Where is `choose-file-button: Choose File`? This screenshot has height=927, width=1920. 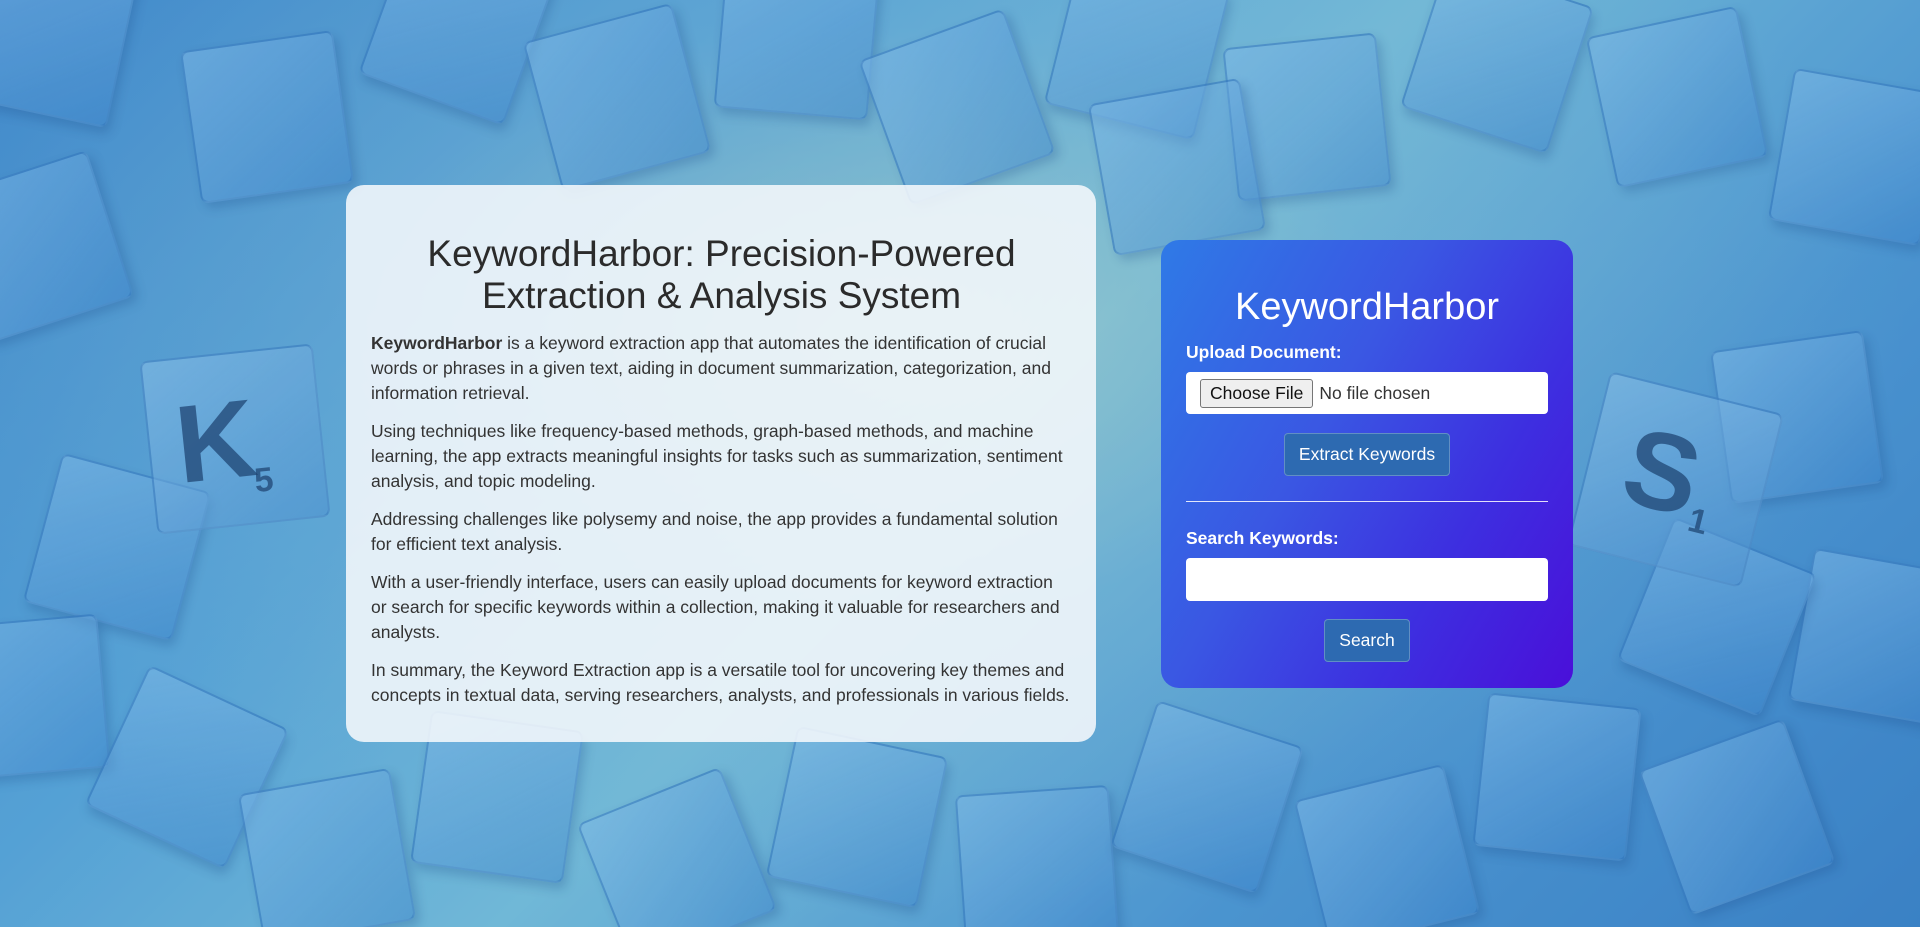 choose-file-button: Choose File is located at coordinates (1257, 393).